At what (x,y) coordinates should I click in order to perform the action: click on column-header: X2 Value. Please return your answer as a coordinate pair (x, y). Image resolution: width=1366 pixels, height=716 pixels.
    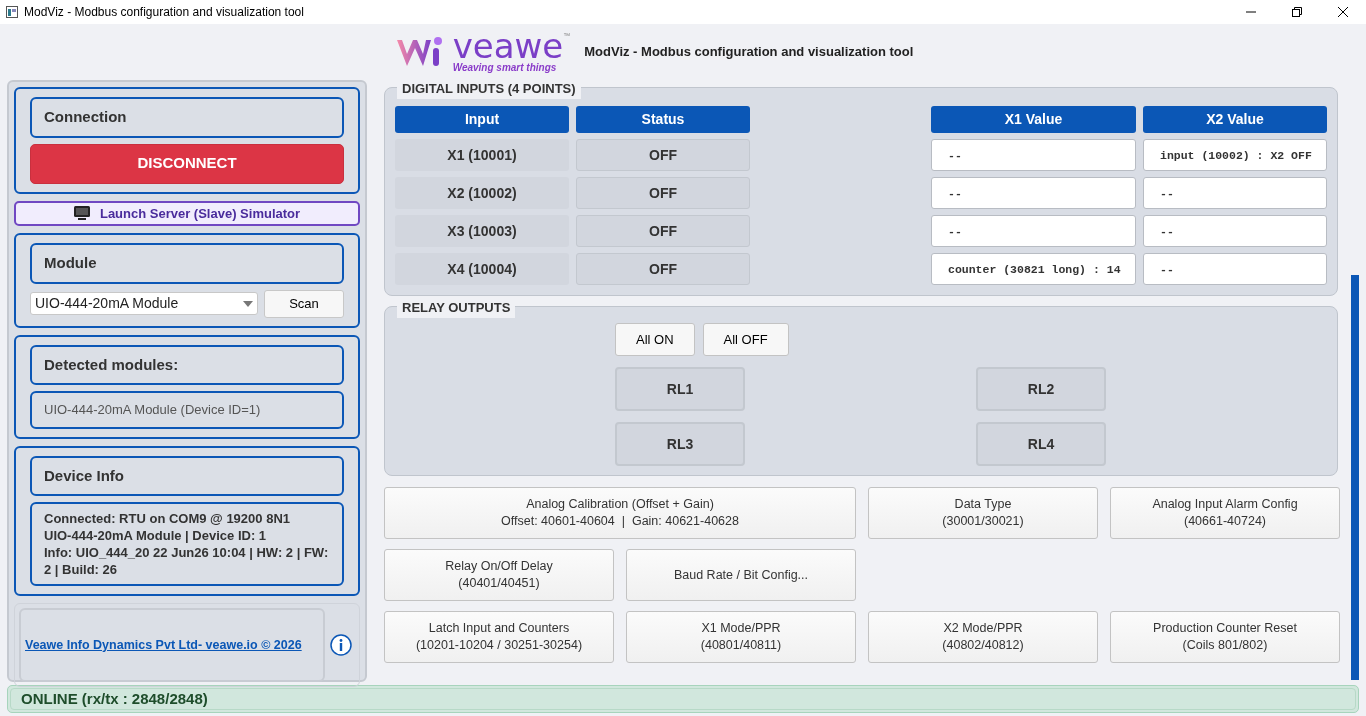
    Looking at the image, I should click on (1235, 119).